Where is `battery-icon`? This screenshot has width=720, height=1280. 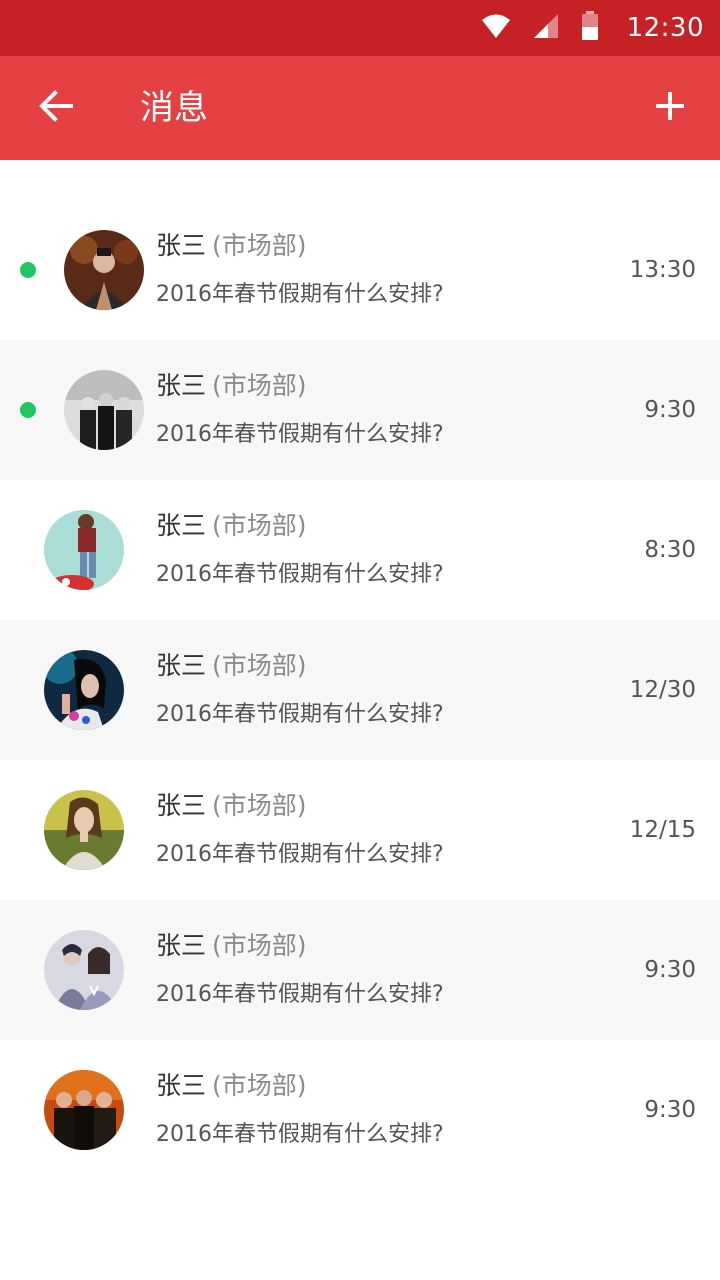 battery-icon is located at coordinates (590, 28).